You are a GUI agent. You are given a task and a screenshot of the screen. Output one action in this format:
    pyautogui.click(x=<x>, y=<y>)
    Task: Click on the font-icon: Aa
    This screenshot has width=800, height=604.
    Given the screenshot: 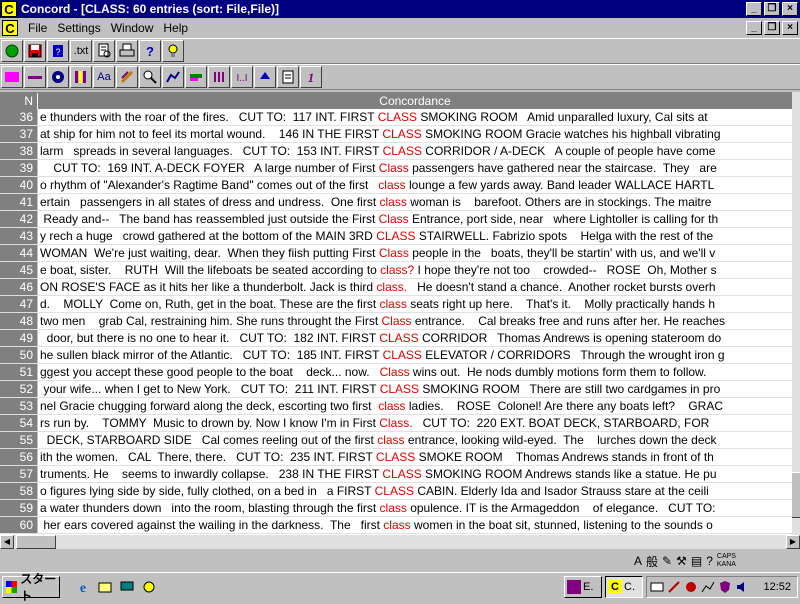 What is the action you would take?
    pyautogui.click(x=104, y=77)
    